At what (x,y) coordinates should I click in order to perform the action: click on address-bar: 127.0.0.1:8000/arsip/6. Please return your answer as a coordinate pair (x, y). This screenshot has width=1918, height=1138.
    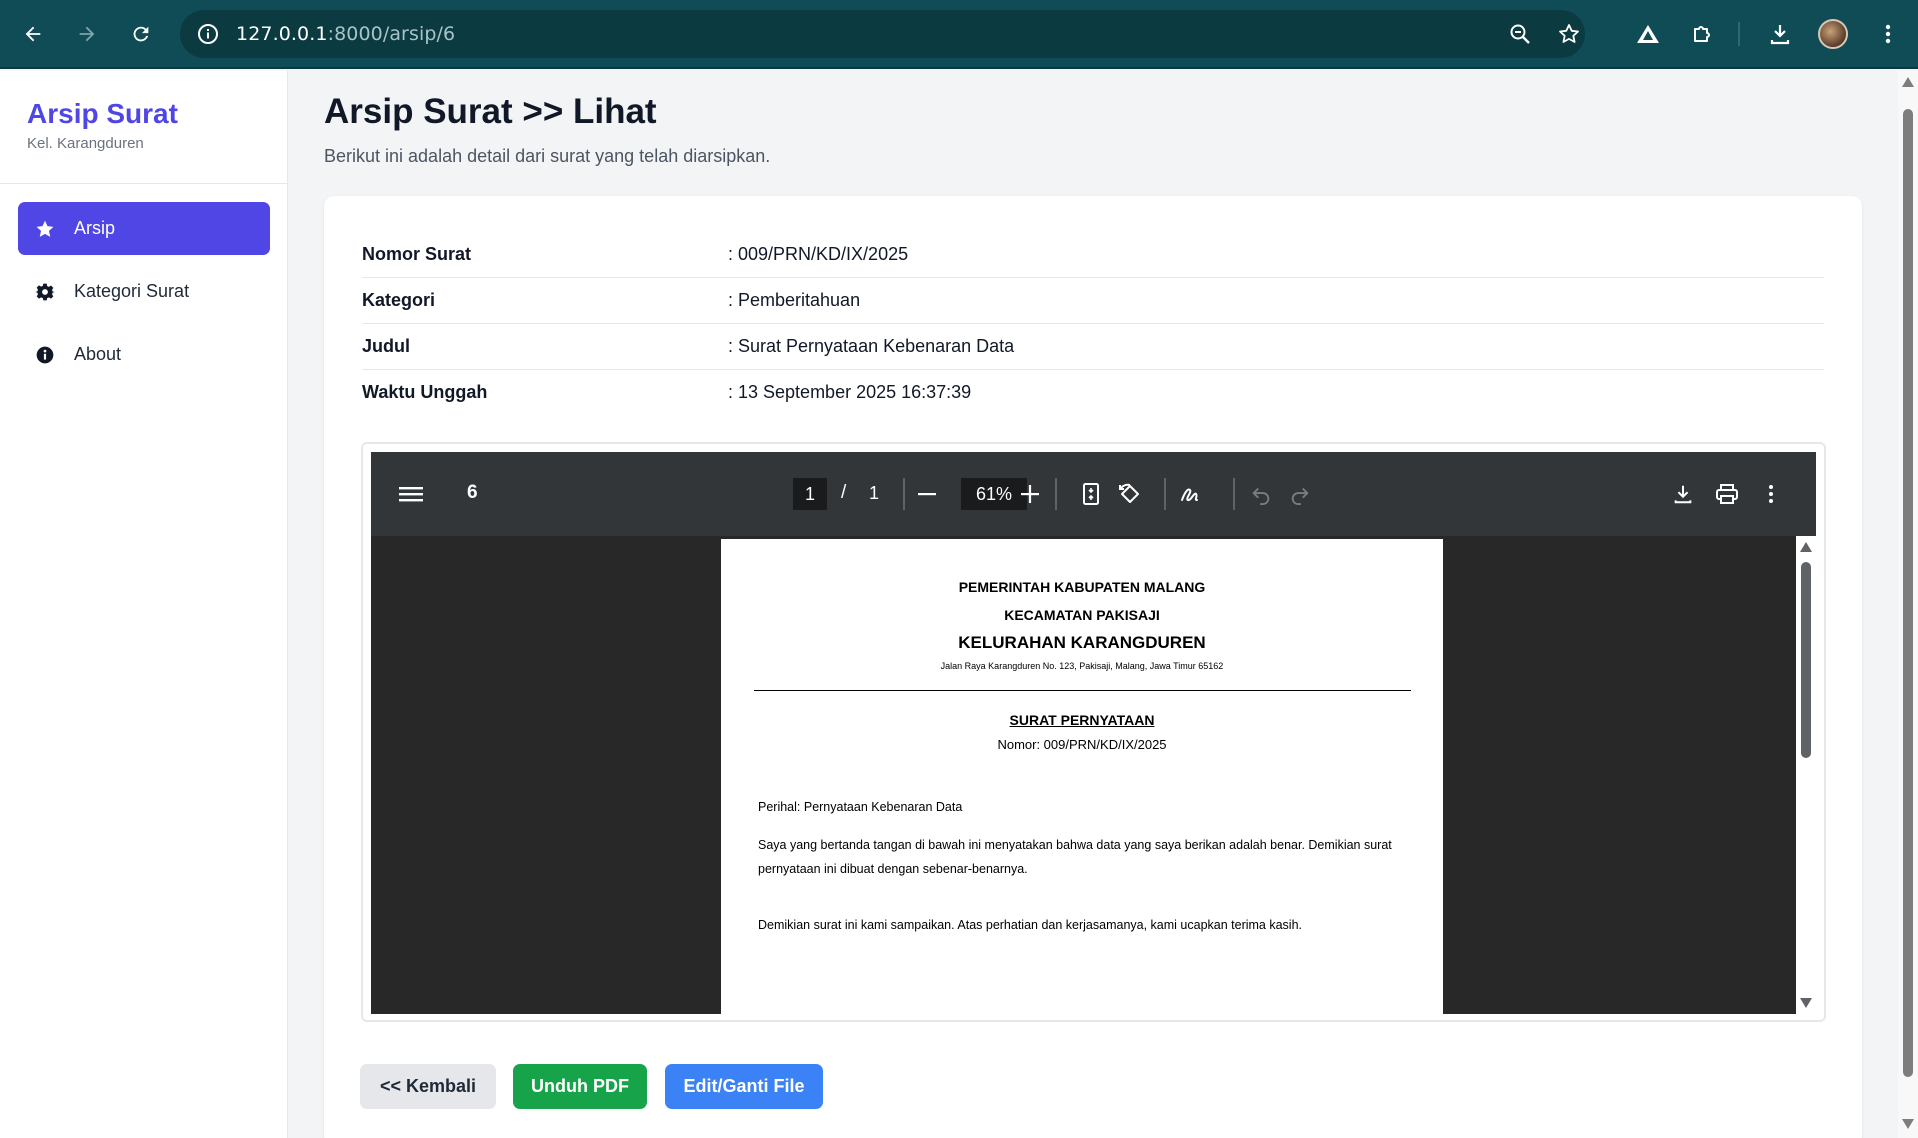
    Looking at the image, I should click on (882, 34).